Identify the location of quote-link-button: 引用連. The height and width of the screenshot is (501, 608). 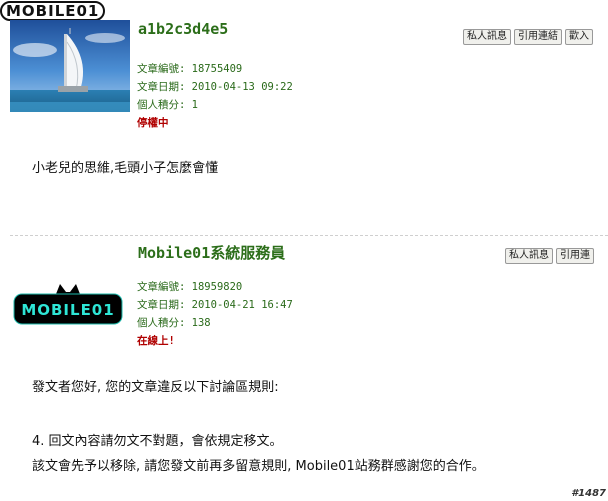
(575, 256).